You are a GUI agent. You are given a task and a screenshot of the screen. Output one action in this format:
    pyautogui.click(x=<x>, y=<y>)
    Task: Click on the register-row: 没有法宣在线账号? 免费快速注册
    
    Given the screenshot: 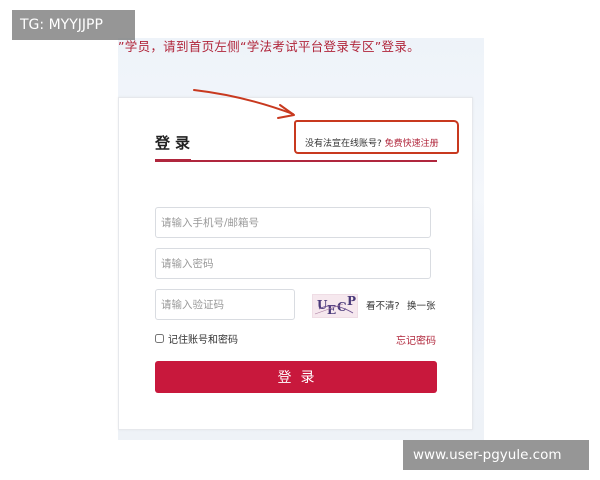 What is the action you would take?
    pyautogui.click(x=372, y=142)
    